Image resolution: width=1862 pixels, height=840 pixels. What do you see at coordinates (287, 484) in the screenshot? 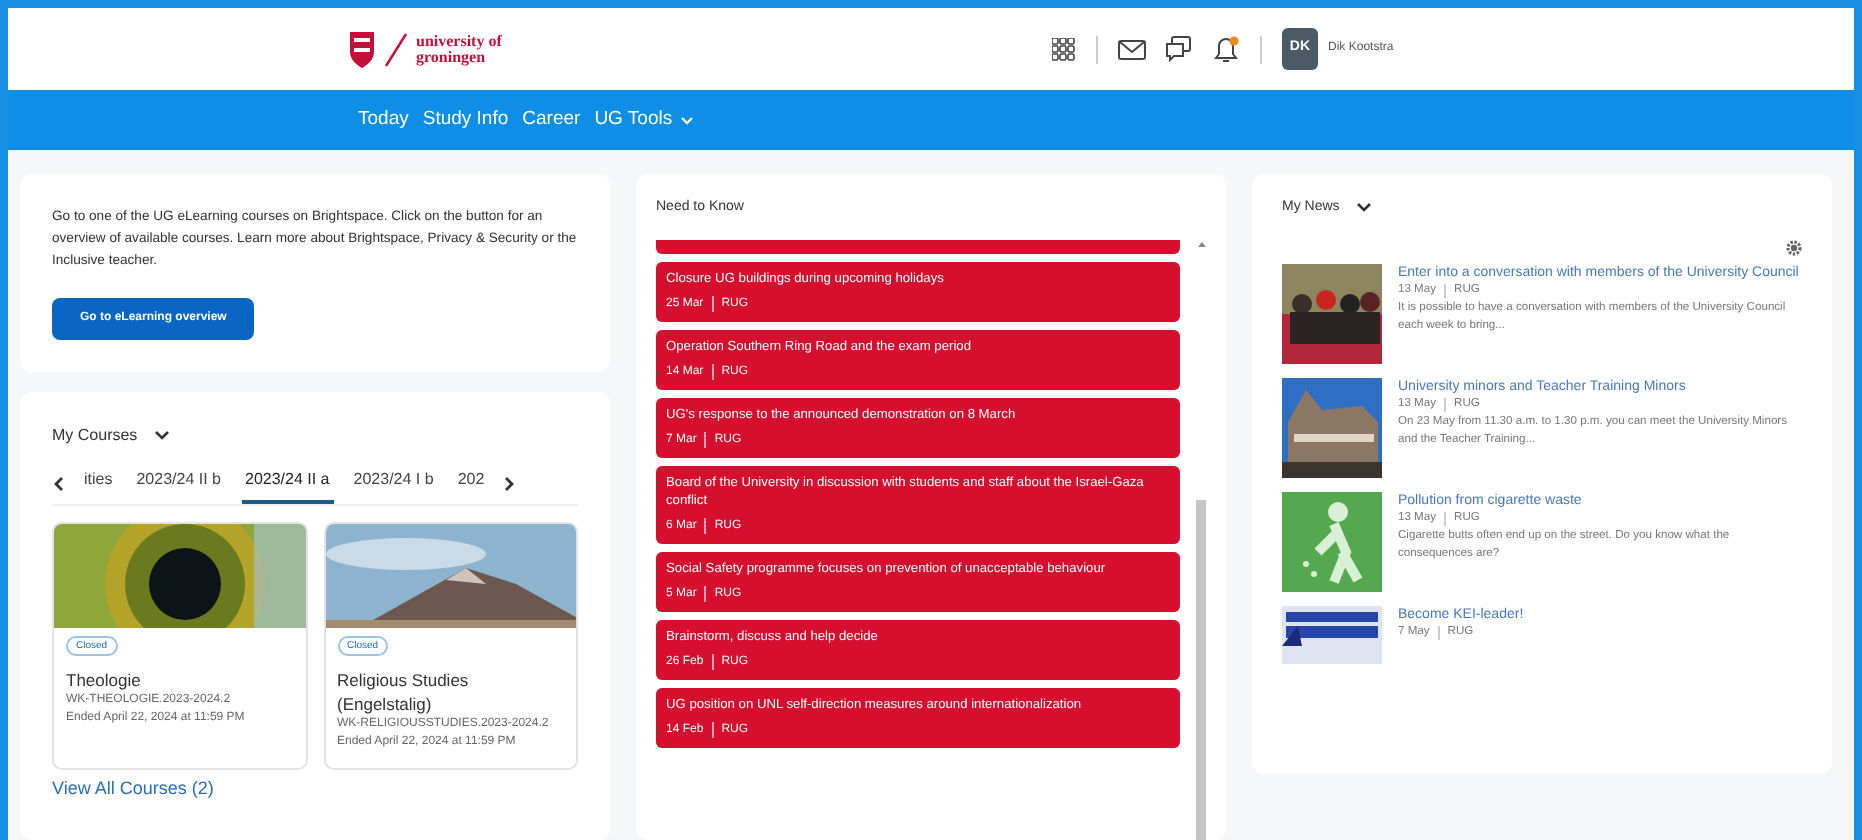
I see `course-tab: 2023/24 II a` at bounding box center [287, 484].